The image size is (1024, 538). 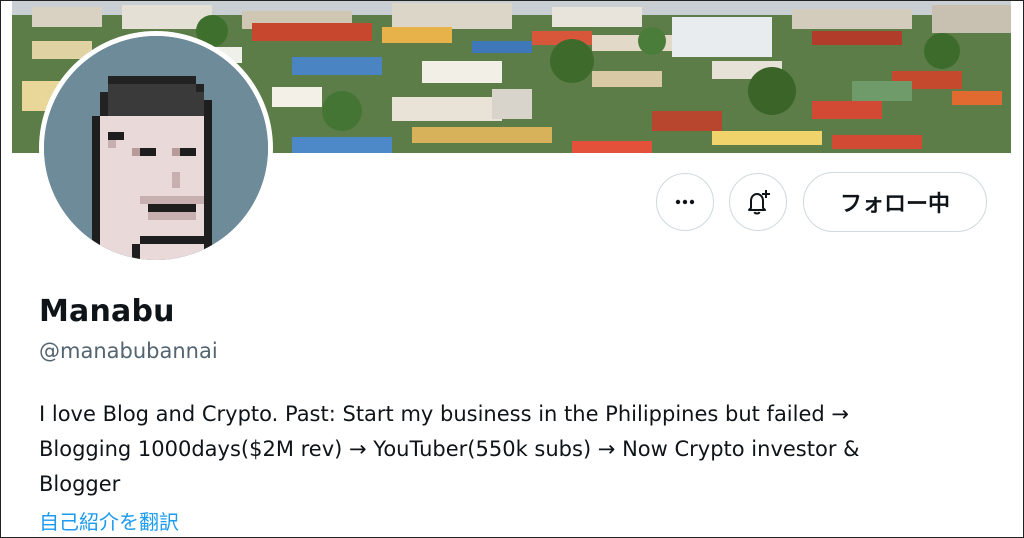 I want to click on bio-line: Blogger, so click(x=80, y=484).